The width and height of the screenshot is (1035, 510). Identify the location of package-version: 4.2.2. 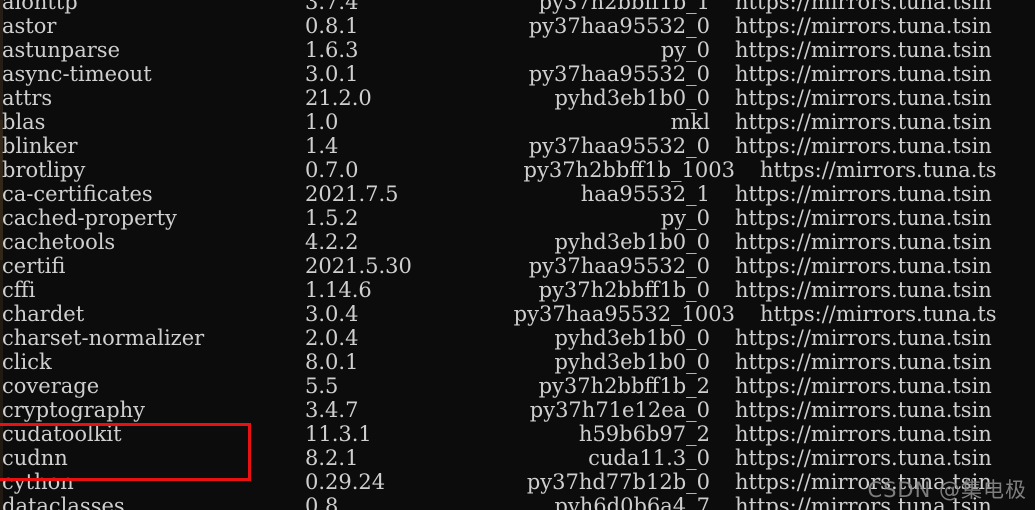
(332, 242).